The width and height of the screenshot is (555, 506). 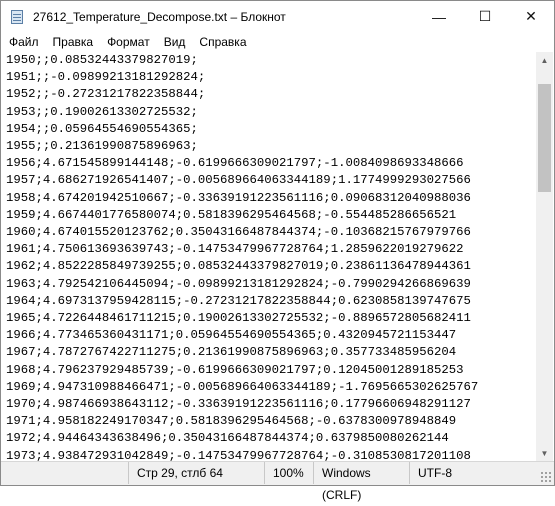 I want to click on menu-edit: Правка, so click(x=73, y=42).